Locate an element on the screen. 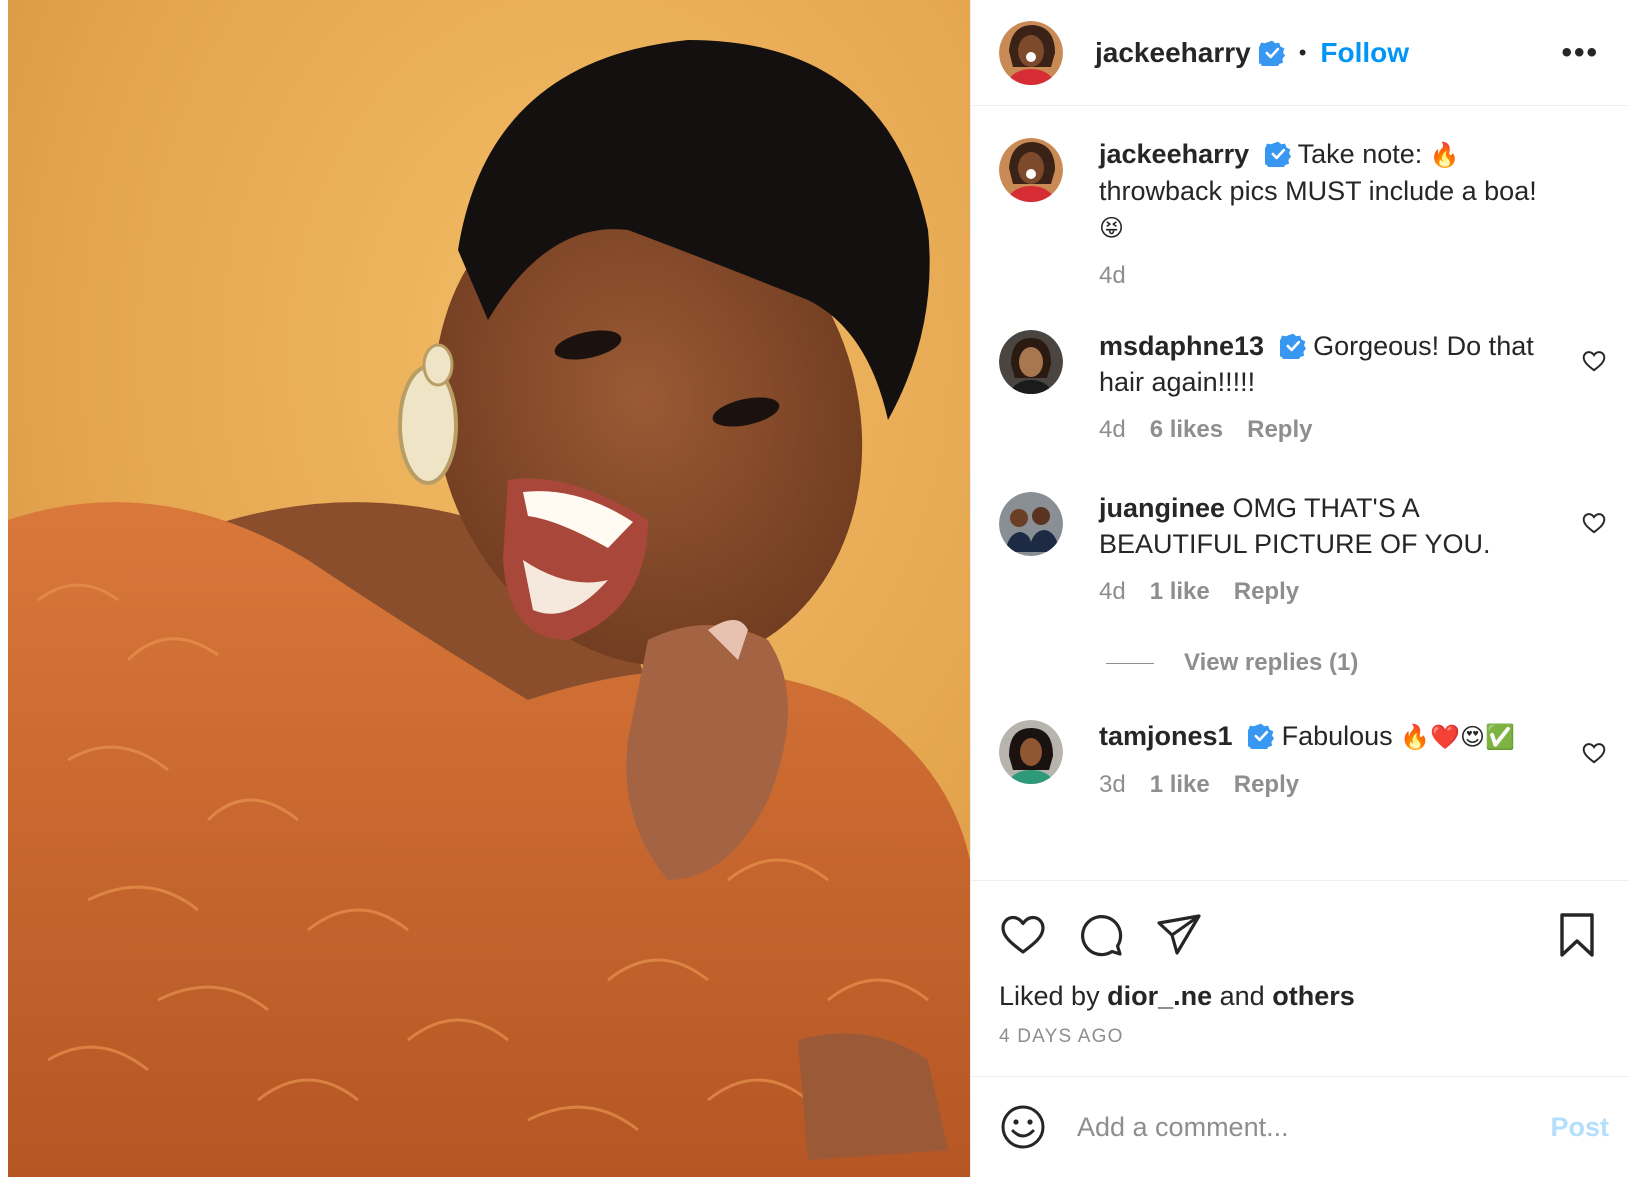 This screenshot has width=1629, height=1177. view-replies-label: View replies (1) is located at coordinates (1271, 662).